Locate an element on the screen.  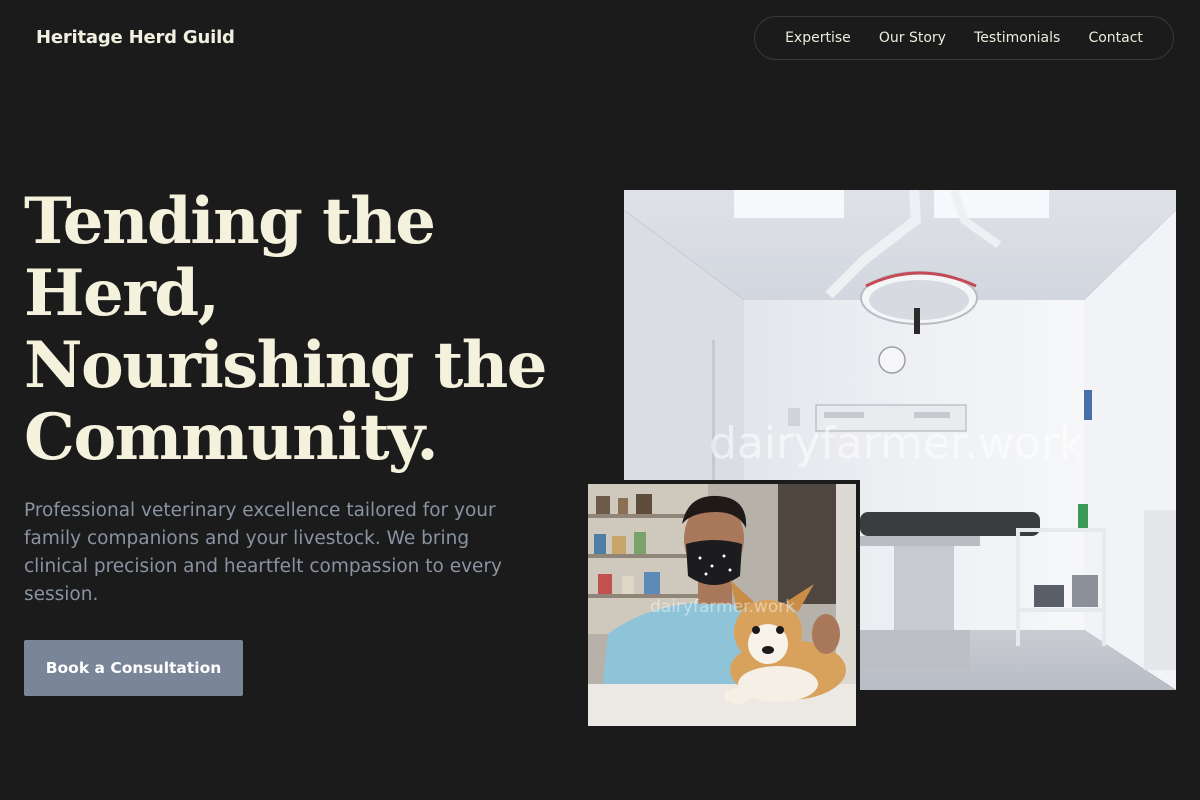
book-consultation-button: Book a Consultation is located at coordinates (133, 668).